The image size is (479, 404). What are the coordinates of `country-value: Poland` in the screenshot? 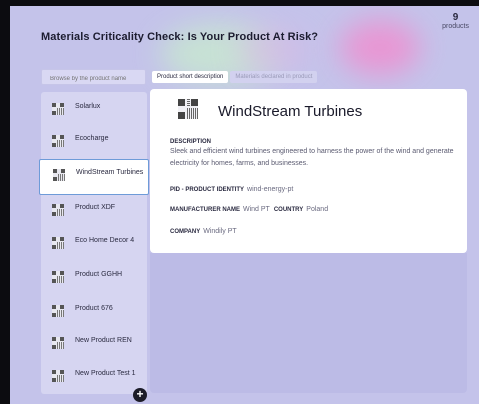 It's located at (317, 209).